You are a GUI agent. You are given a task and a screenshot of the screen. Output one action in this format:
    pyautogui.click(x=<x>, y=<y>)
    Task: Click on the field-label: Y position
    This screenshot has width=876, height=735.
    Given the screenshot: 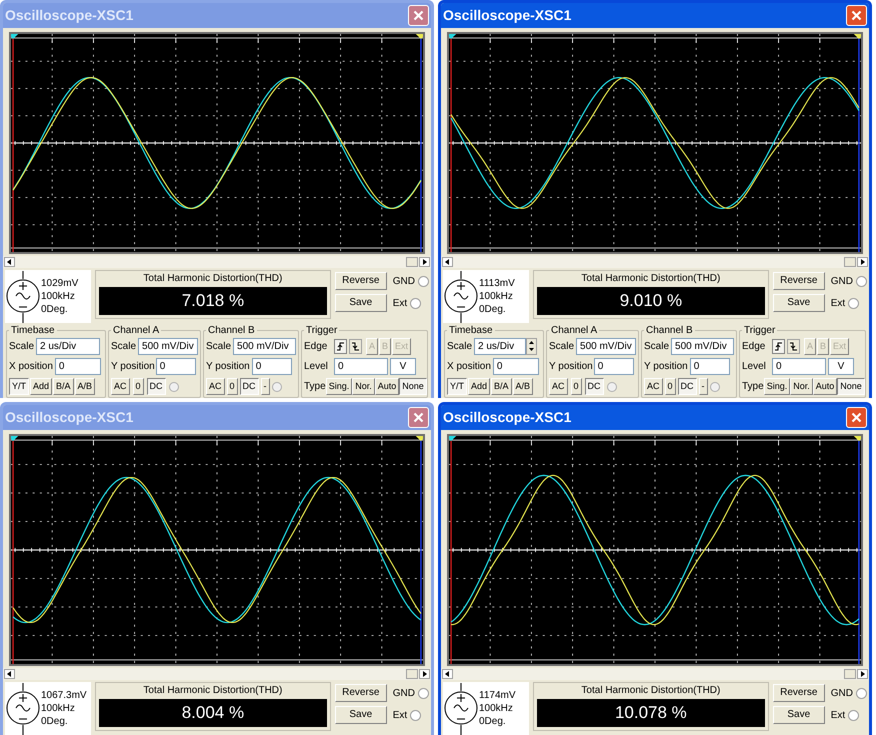 What is the action you would take?
    pyautogui.click(x=228, y=367)
    